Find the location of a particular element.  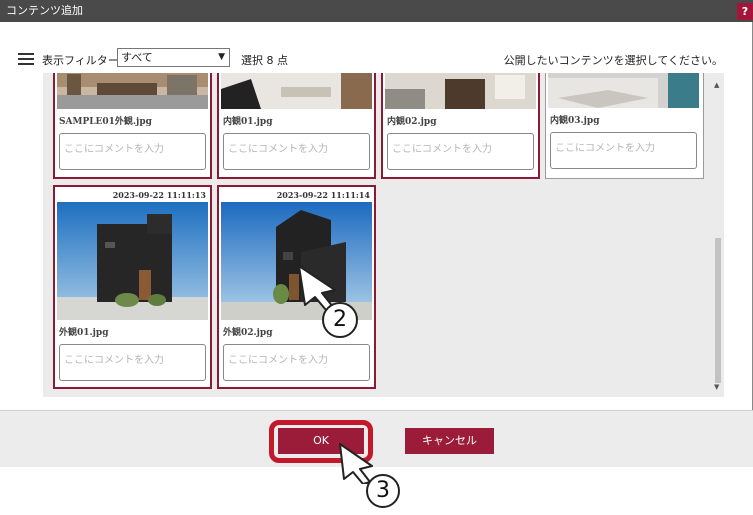

content-card: 内観03.jpg ここにコメントを入力 is located at coordinates (624, 126).